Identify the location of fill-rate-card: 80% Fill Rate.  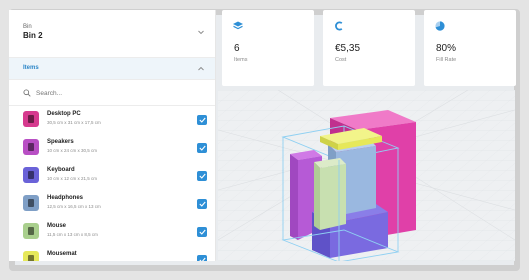
(470, 48).